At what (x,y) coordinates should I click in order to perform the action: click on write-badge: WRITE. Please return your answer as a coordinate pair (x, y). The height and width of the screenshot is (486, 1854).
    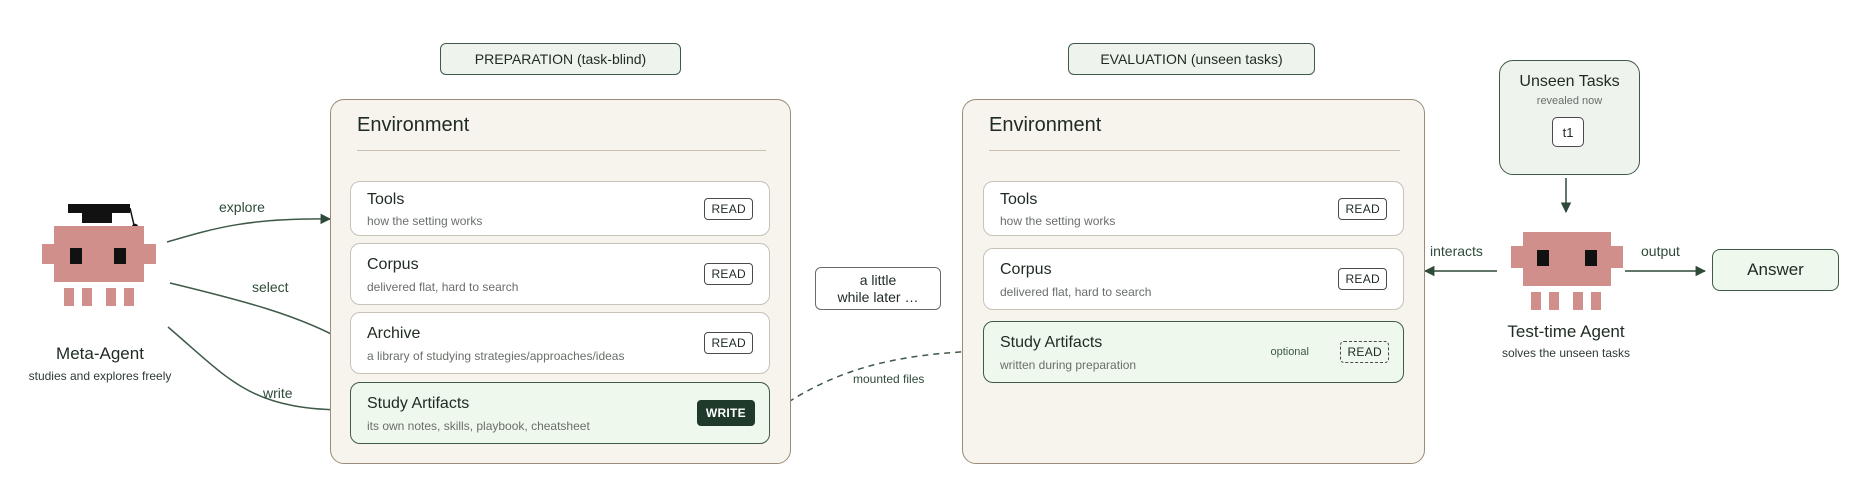
    Looking at the image, I should click on (725, 413).